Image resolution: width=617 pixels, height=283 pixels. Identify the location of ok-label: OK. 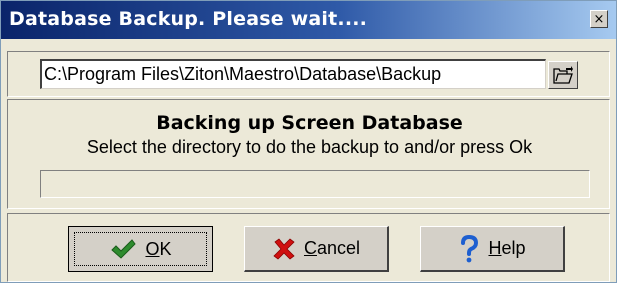
(158, 248).